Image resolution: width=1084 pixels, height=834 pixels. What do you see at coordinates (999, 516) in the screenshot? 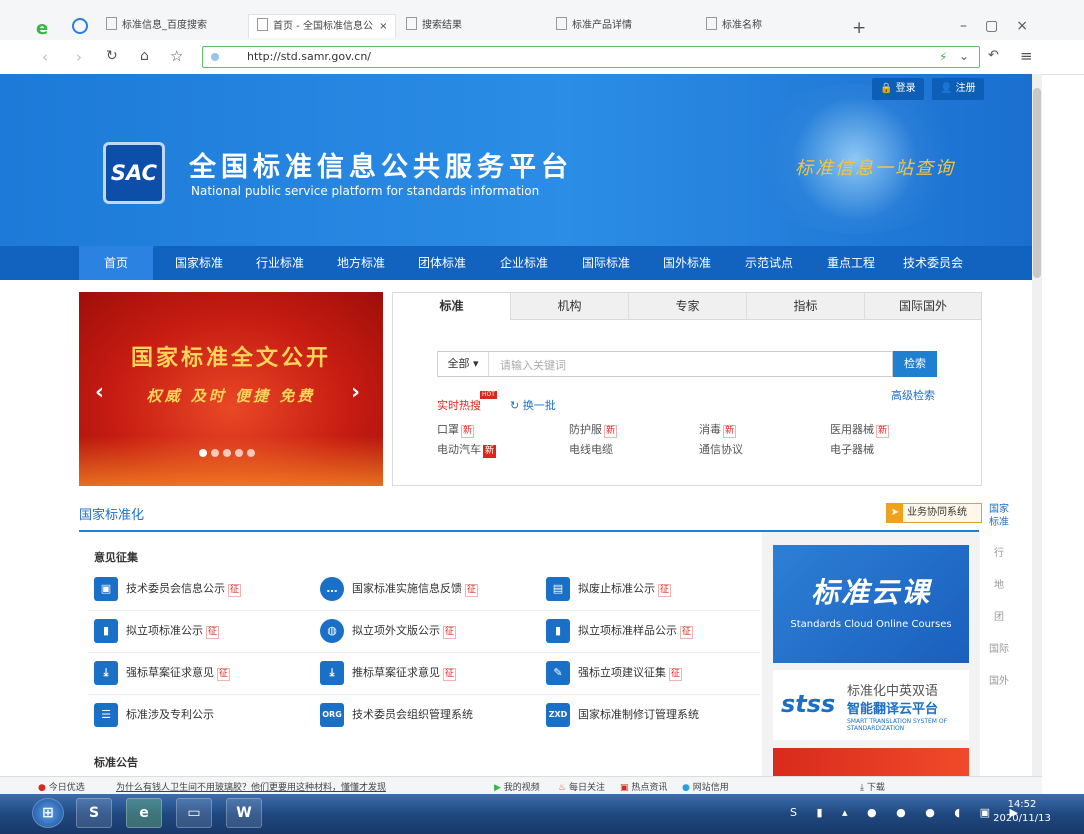
I see `side-nav-national: 国家标准` at bounding box center [999, 516].